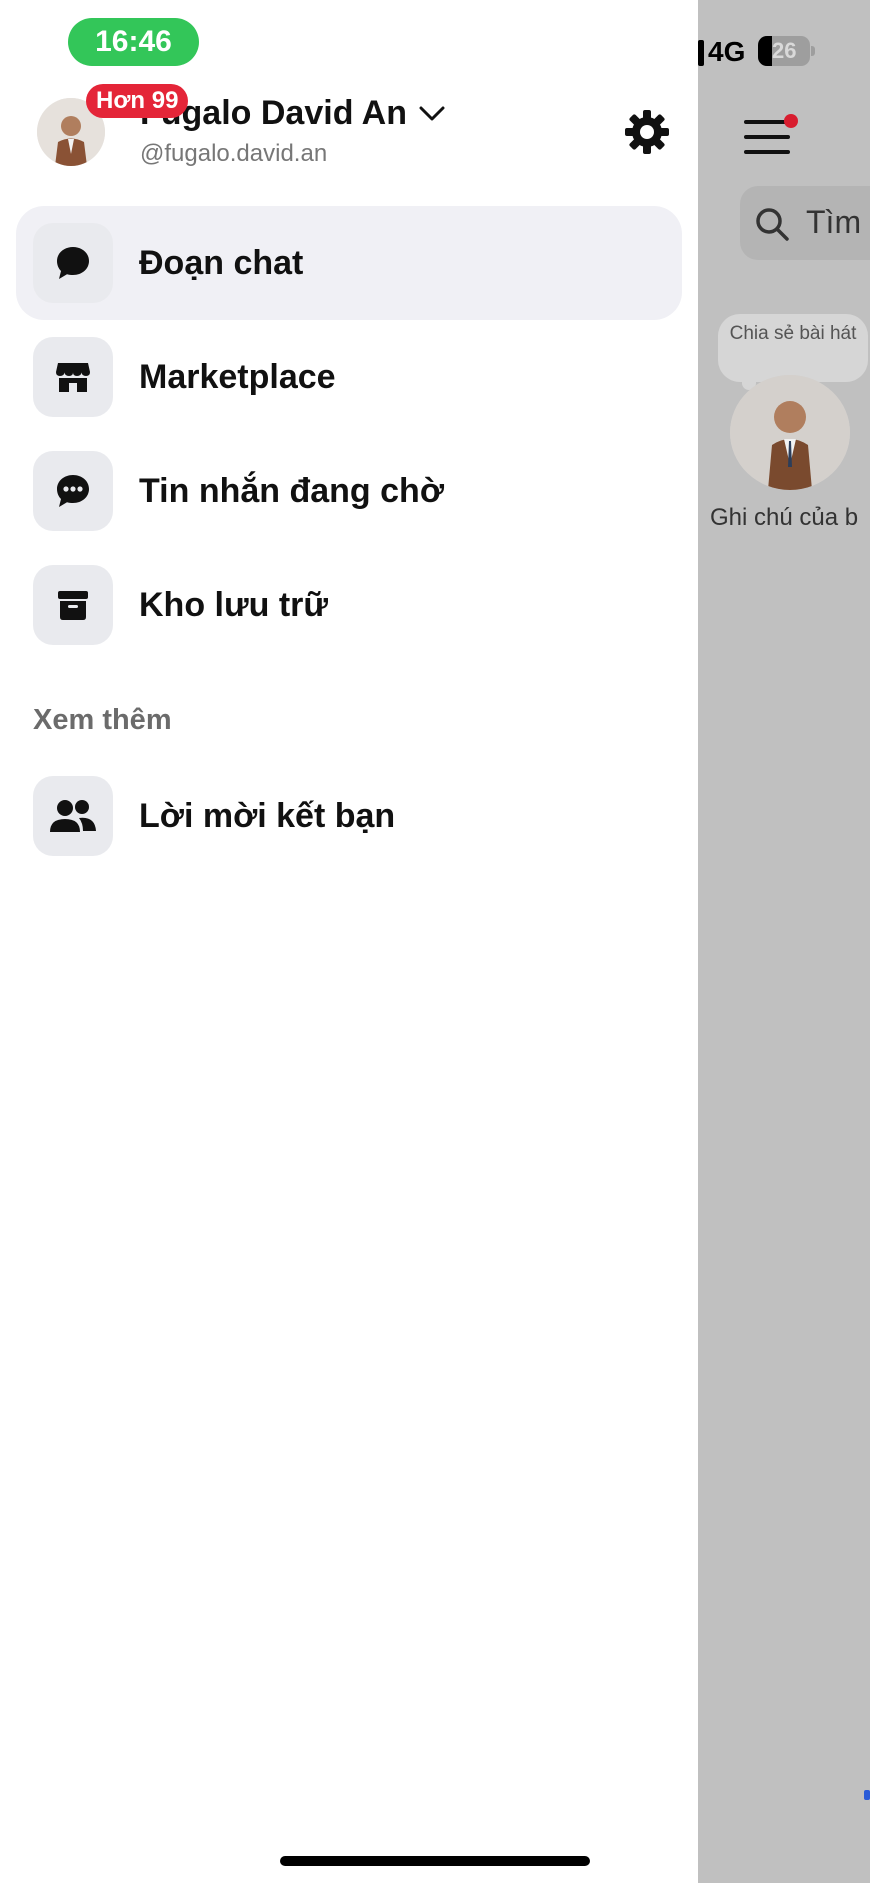 The height and width of the screenshot is (1883, 870). Describe the element at coordinates (237, 376) in the screenshot. I see `menu-item-label: Marketplace` at that location.